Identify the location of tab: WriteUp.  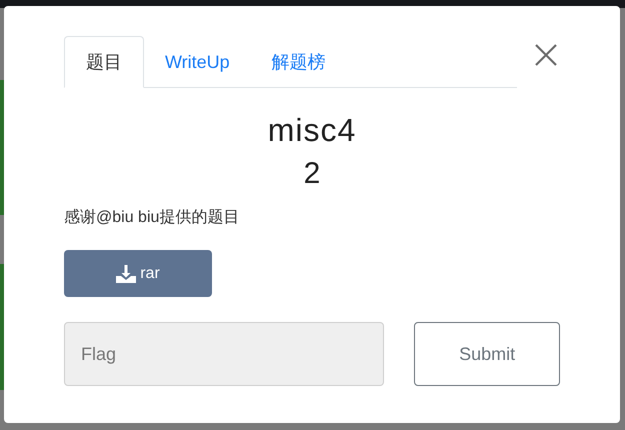
(197, 62).